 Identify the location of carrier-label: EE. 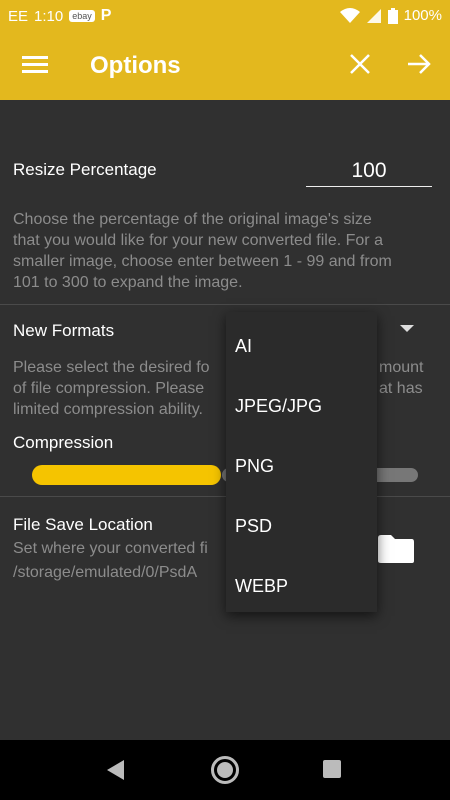
(18, 16).